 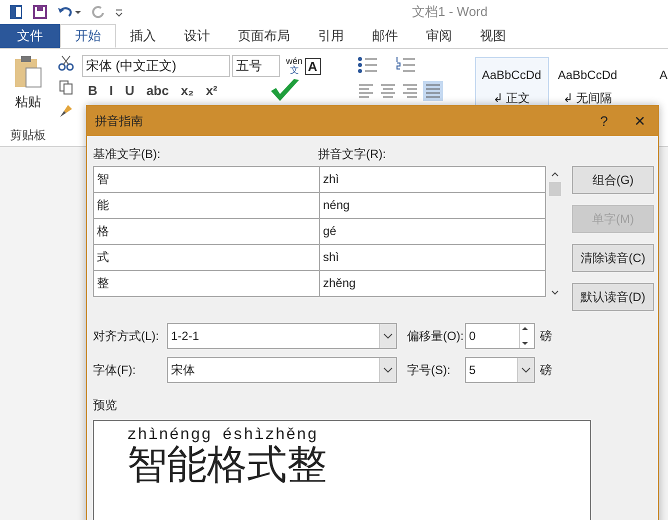 I want to click on dialog-button: 清除读音(C), so click(x=613, y=258).